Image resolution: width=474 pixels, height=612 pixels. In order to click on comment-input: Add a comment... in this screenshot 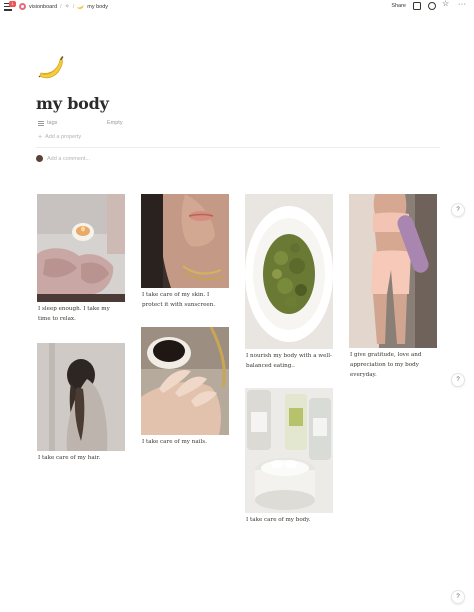, I will do `click(63, 158)`.